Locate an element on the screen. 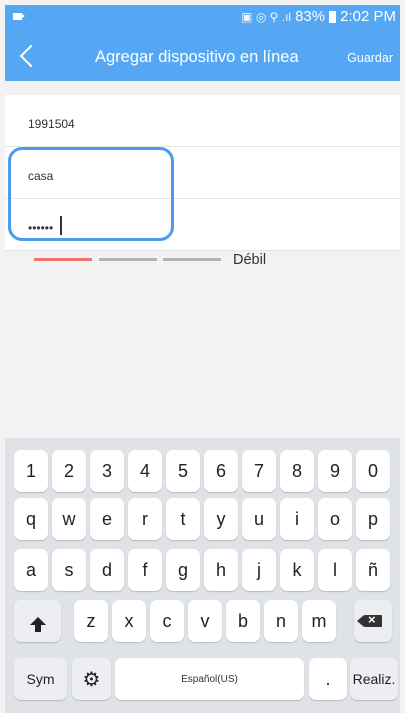  key-e: e is located at coordinates (107, 519).